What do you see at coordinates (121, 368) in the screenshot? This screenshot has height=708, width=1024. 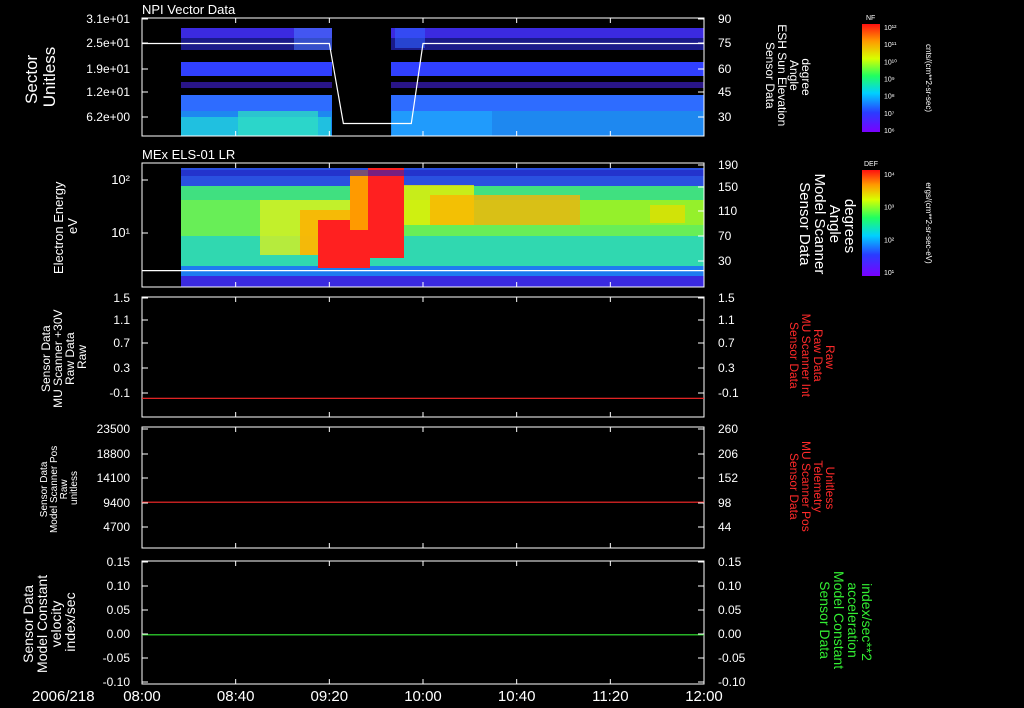 I see `panel3-ytick-label: 0.3` at bounding box center [121, 368].